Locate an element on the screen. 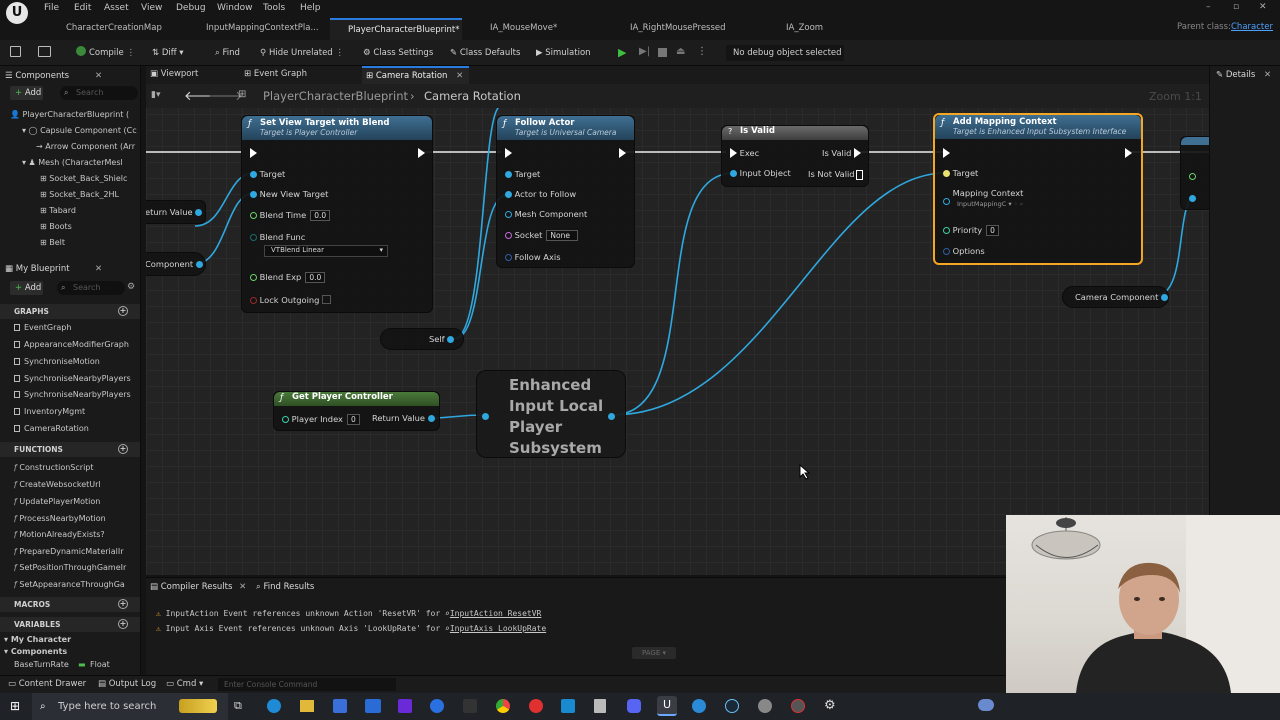 This screenshot has height=720, width=1280. function-item: ƒ UpdatePlayerMotion is located at coordinates (77, 501).